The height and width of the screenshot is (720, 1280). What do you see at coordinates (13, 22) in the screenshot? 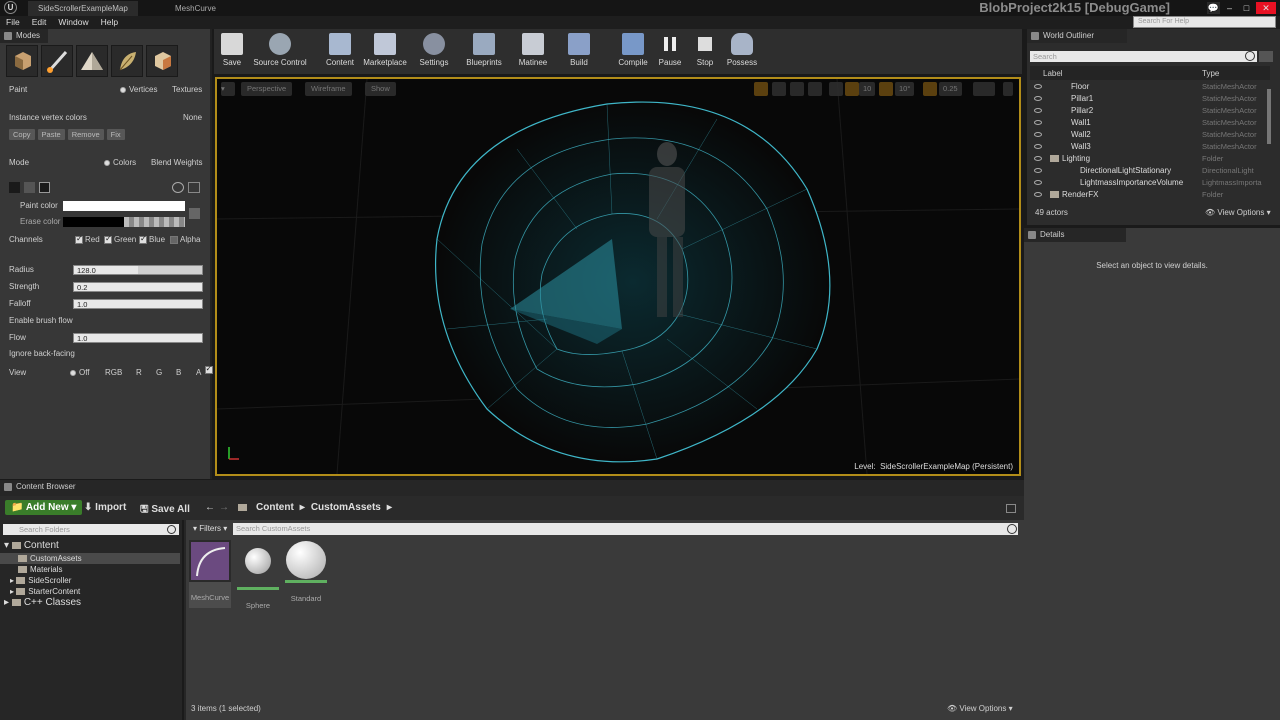
I see `menu-file: File` at bounding box center [13, 22].